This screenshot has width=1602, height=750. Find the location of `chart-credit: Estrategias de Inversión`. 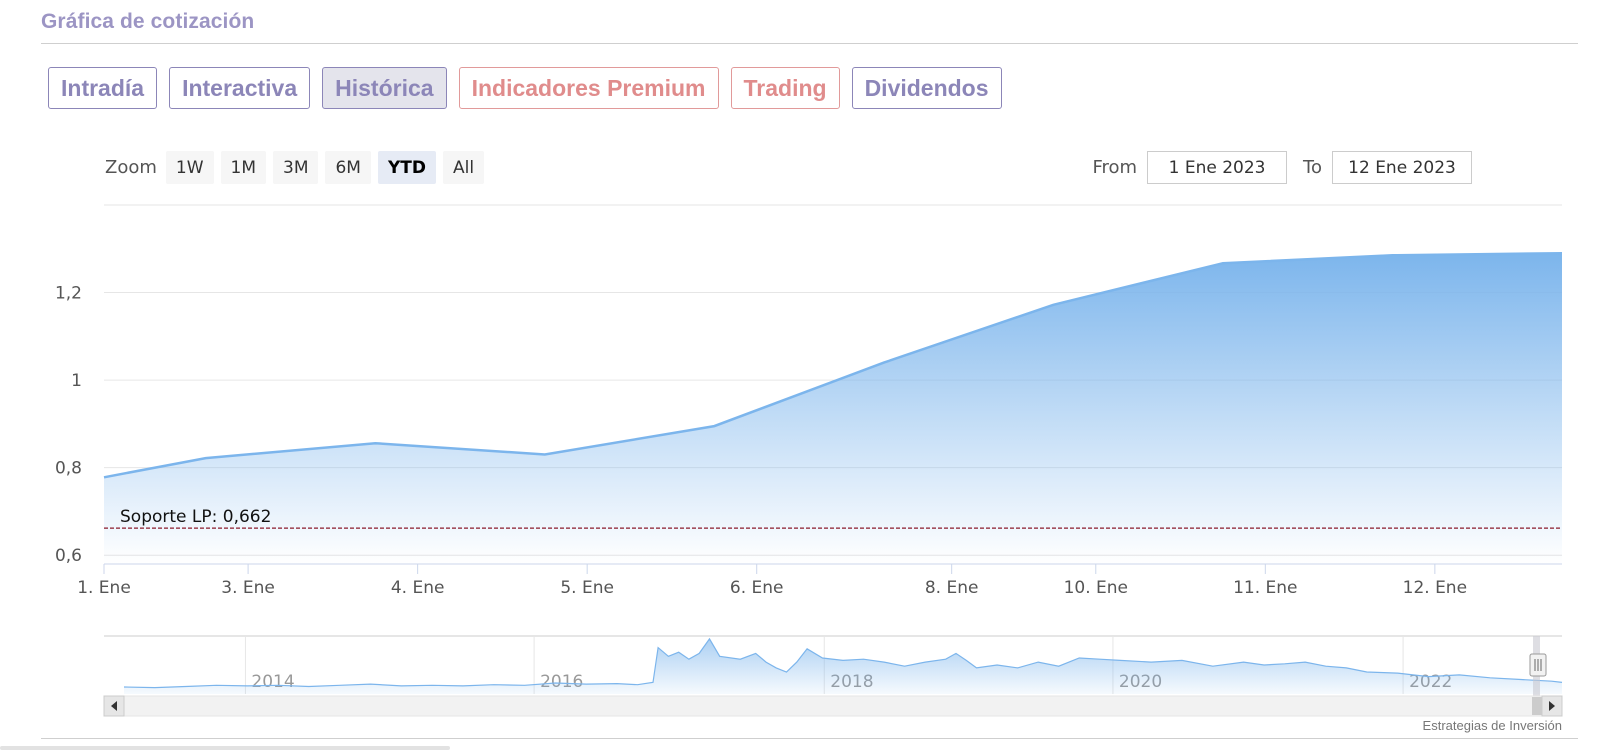

chart-credit: Estrategias de Inversión is located at coordinates (1492, 725).